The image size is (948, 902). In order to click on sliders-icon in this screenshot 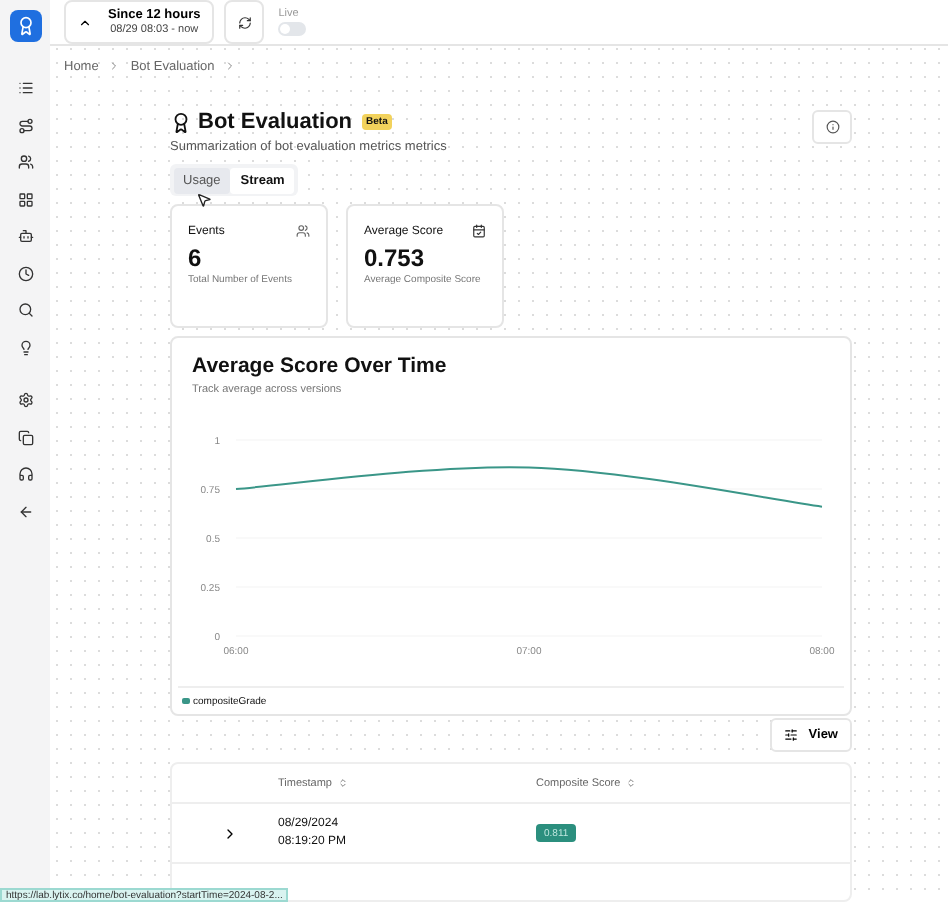, I will do `click(791, 735)`.